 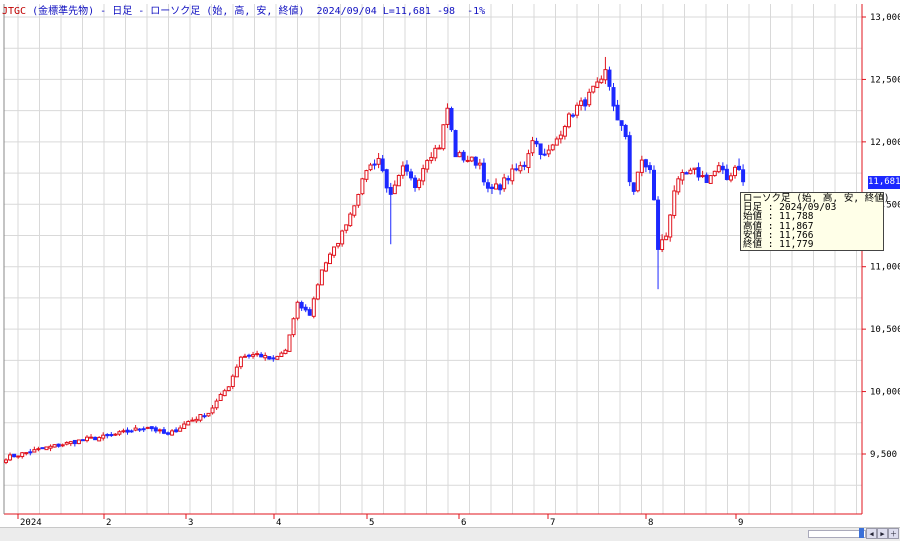 I want to click on zoom-in-button: ＋, so click(x=893, y=533).